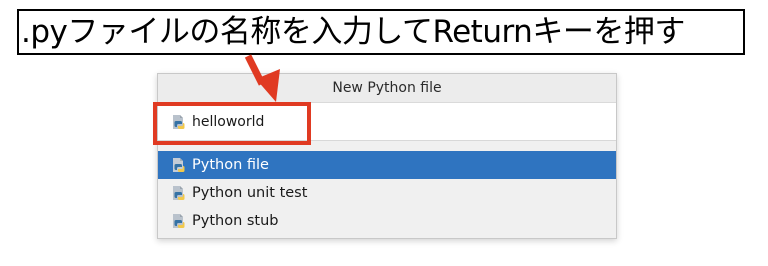 This screenshot has height=266, width=768. I want to click on file-name-input, so click(372, 122).